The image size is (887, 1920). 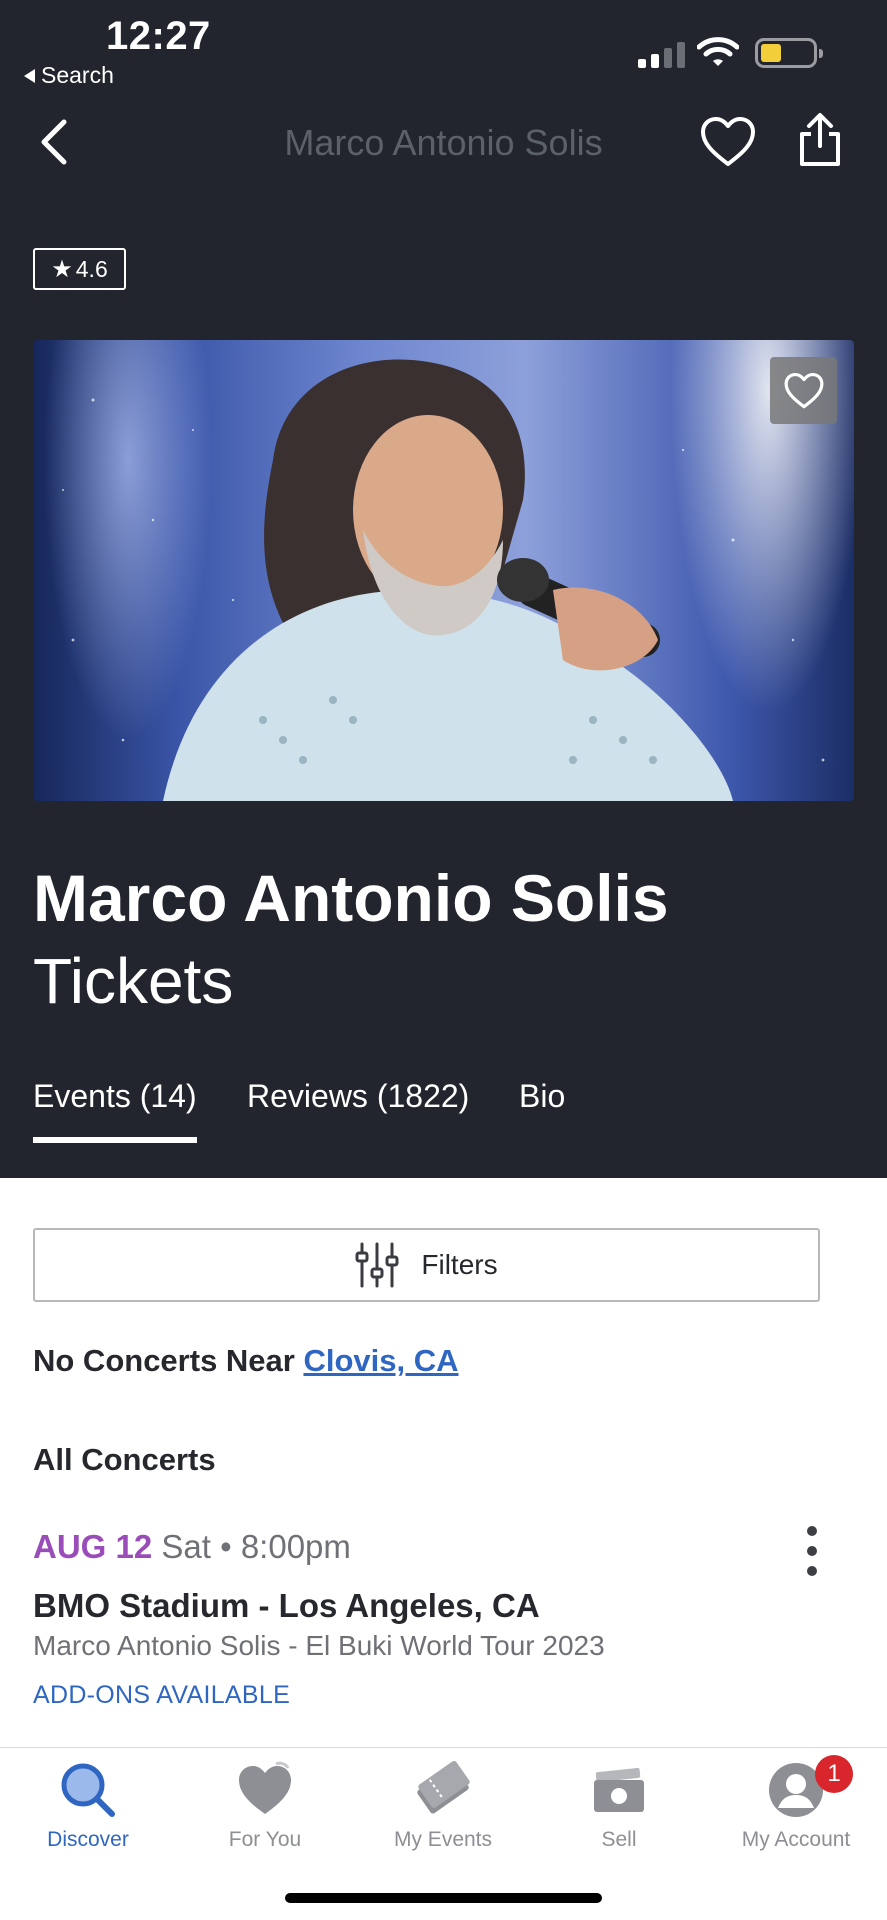 I want to click on active-tab-indicator, so click(x=115, y=1140).